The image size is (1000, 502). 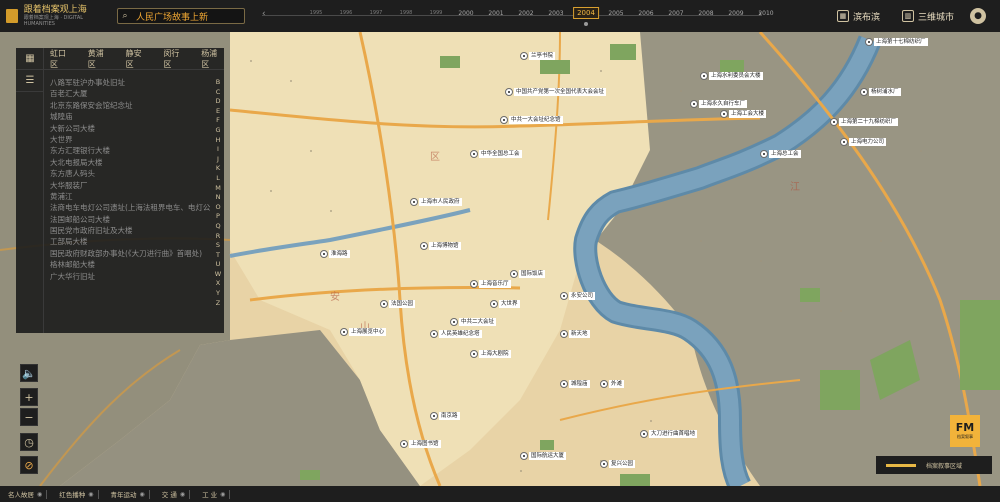 What do you see at coordinates (495, 13) in the screenshot?
I see `timeline-year: 2001` at bounding box center [495, 13].